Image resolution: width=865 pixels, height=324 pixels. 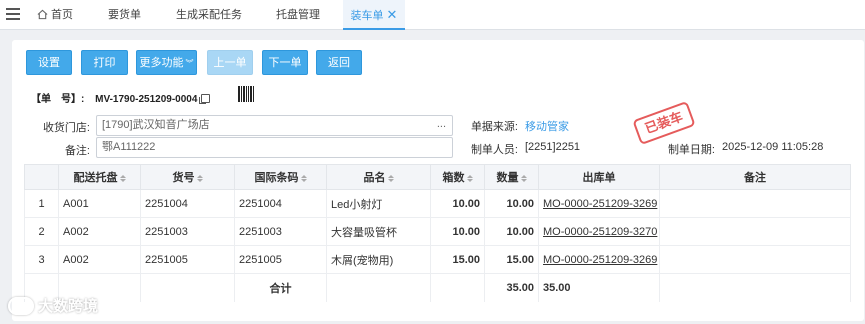 I want to click on document-number-value: MV-1790-251209-0004, so click(x=146, y=99).